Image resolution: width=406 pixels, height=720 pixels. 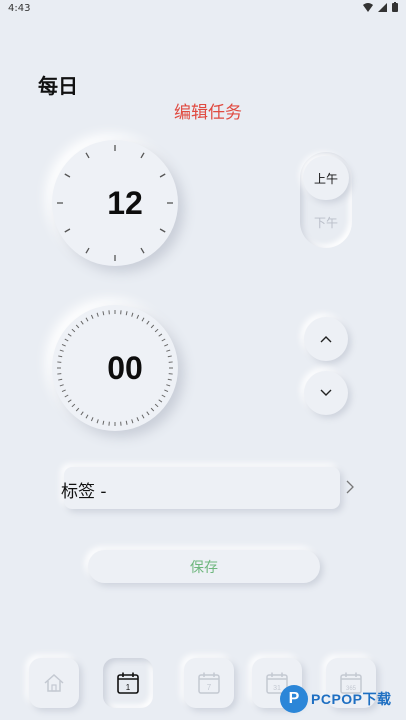 I want to click on decrement-button, so click(x=326, y=393).